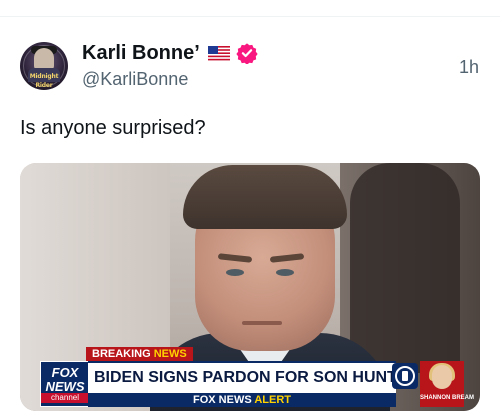 This screenshot has width=500, height=420. What do you see at coordinates (242, 377) in the screenshot?
I see `news-headline: BIDEN SIGNS PARDON FOR SON HUNTER` at bounding box center [242, 377].